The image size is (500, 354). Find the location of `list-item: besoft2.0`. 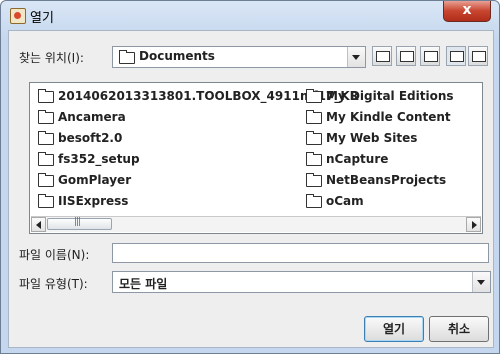

list-item: besoft2.0 is located at coordinates (80, 139).